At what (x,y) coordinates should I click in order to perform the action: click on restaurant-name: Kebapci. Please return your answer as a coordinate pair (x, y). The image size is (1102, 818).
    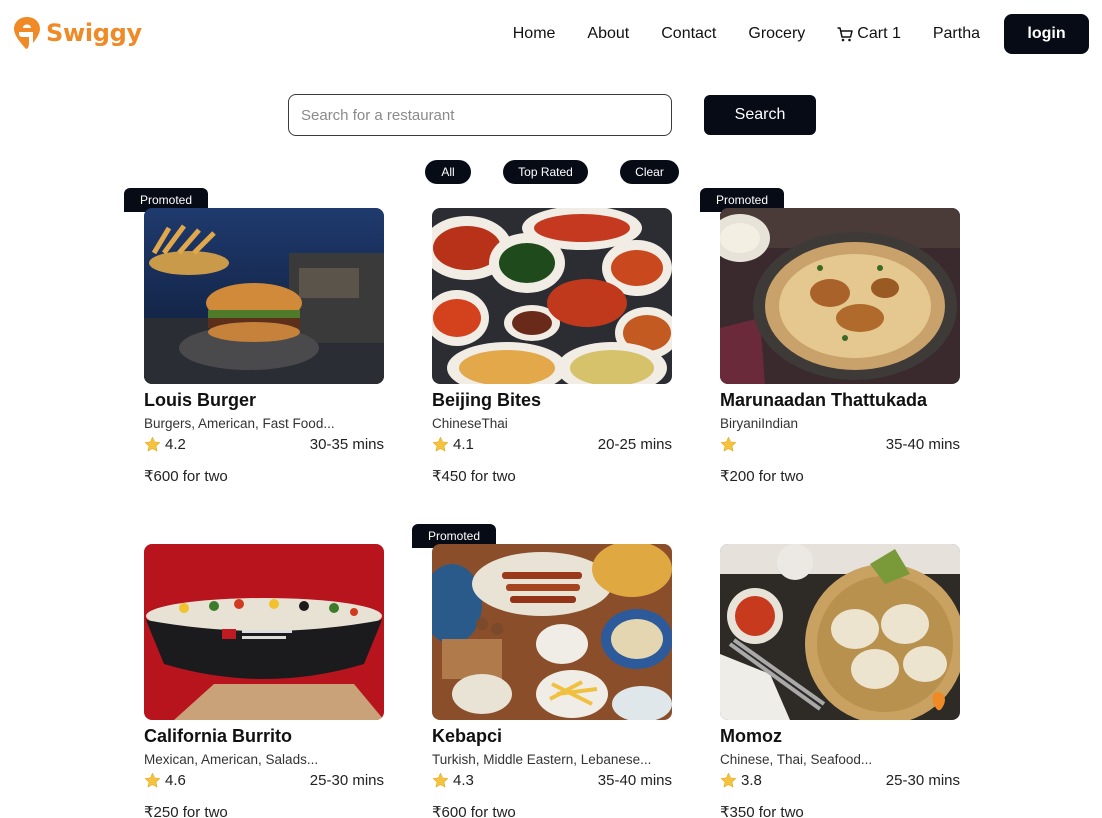
    Looking at the image, I should click on (467, 736).